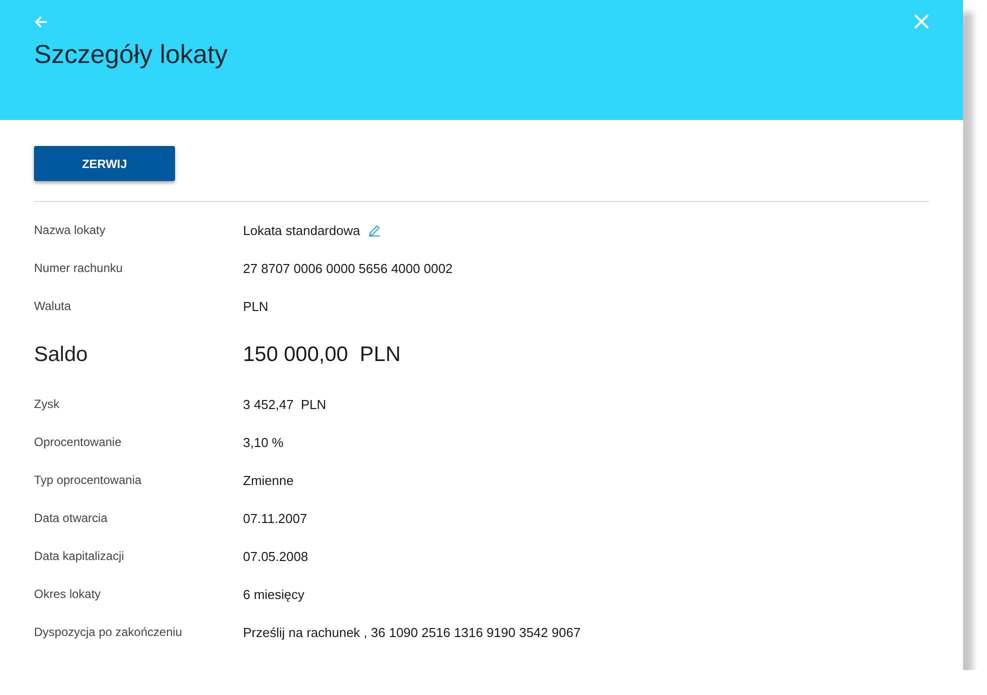 This screenshot has height=695, width=987. I want to click on detail-label: Nazwa lokaty, so click(70, 230).